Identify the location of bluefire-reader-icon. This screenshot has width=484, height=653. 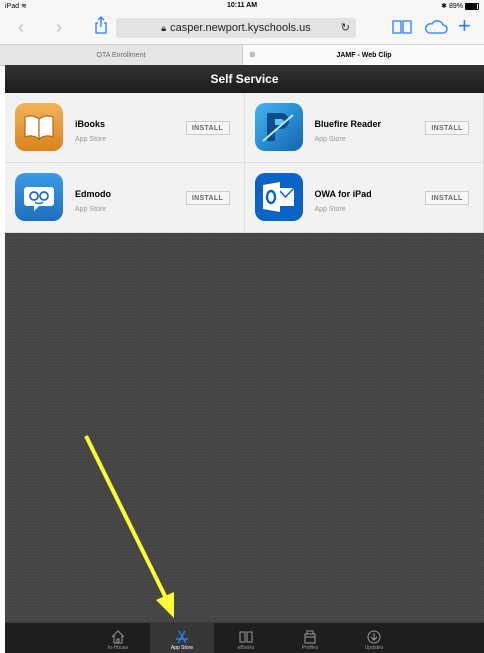
(279, 127).